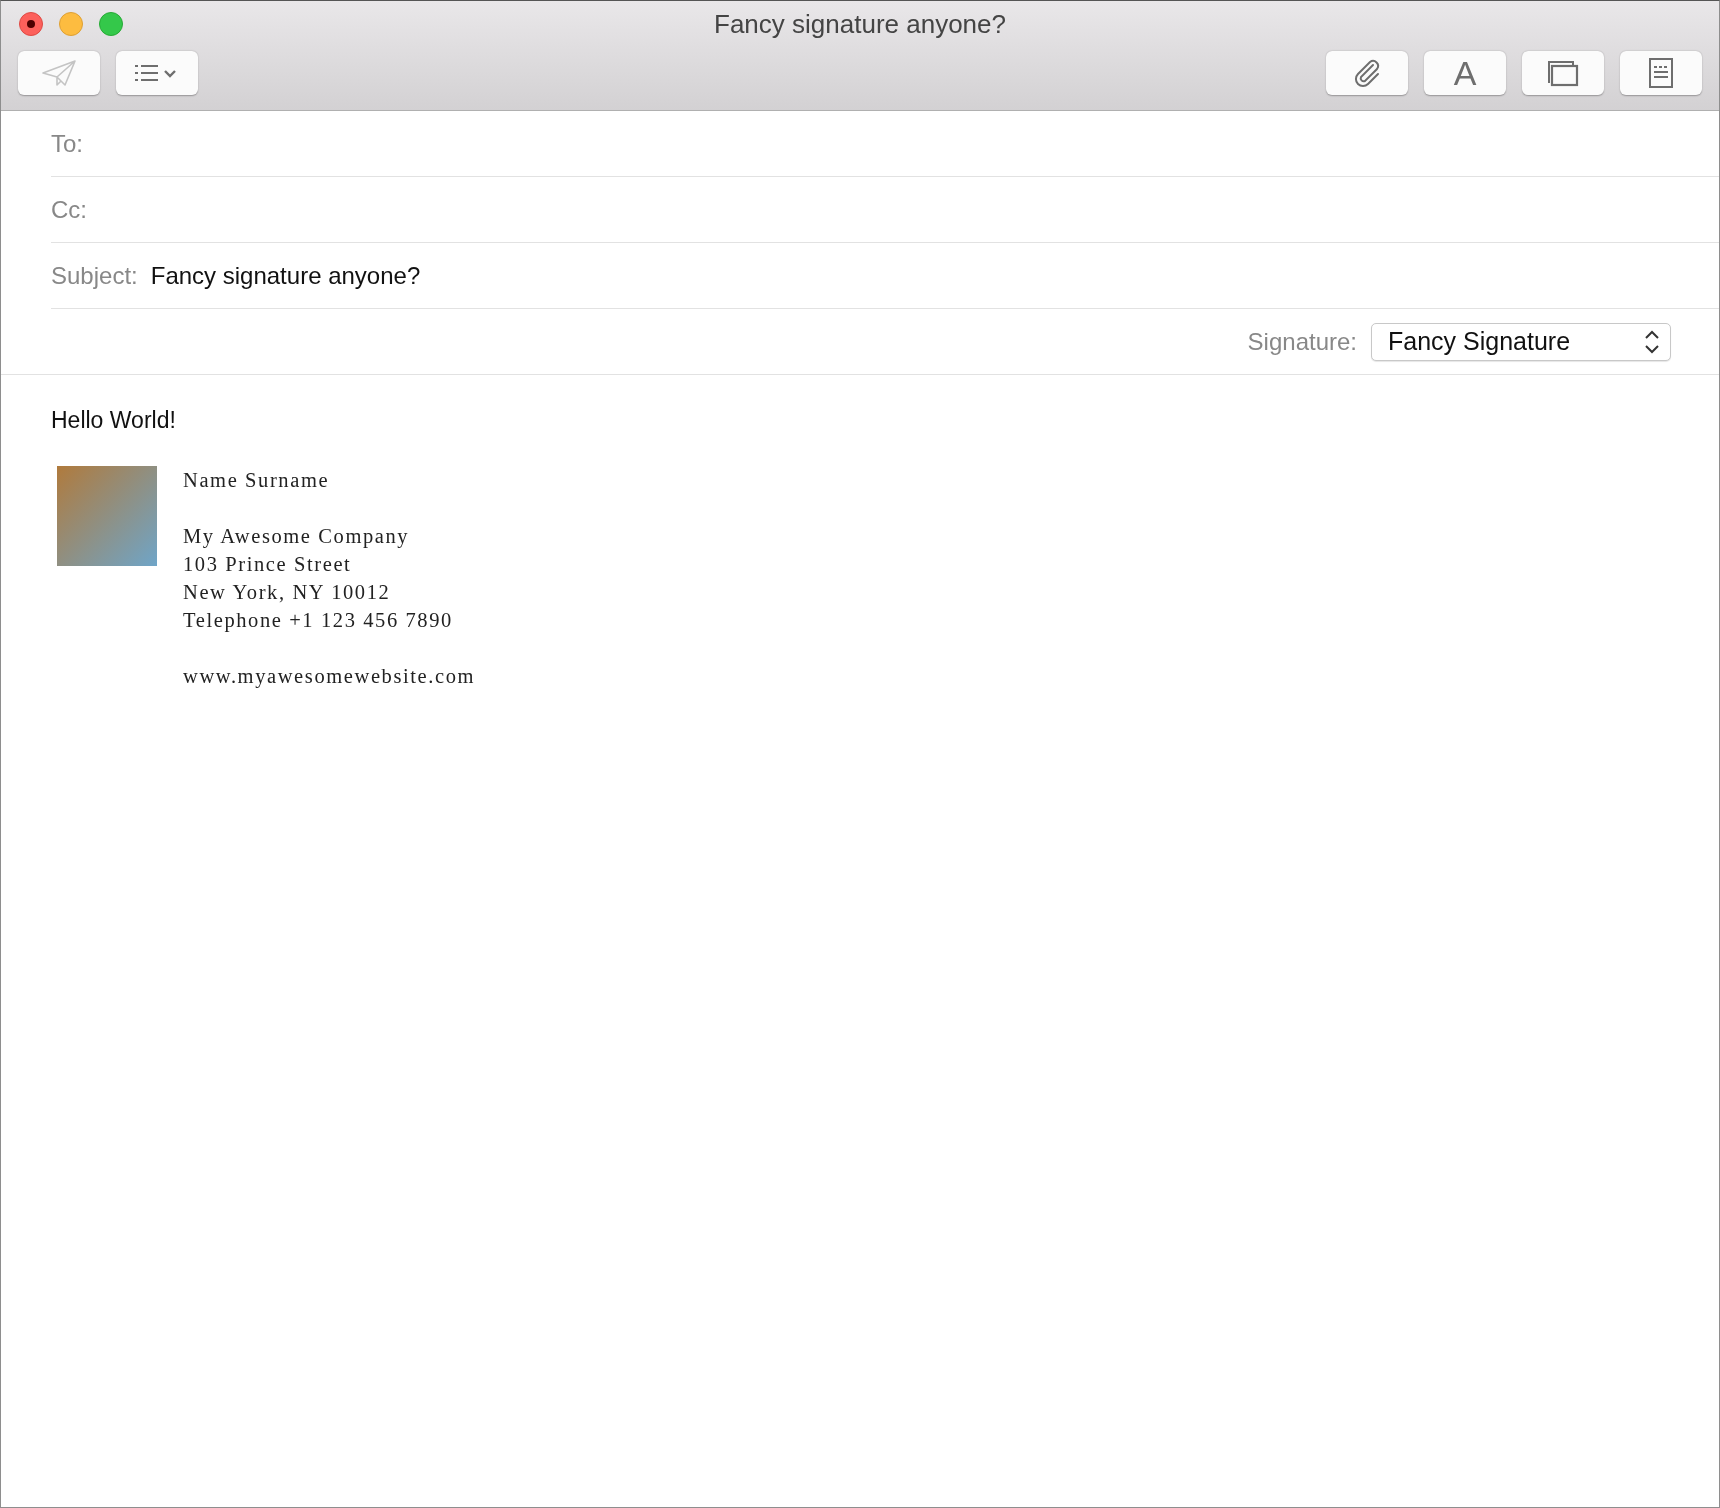 The image size is (1720, 1508). I want to click on attach-button, so click(1367, 73).